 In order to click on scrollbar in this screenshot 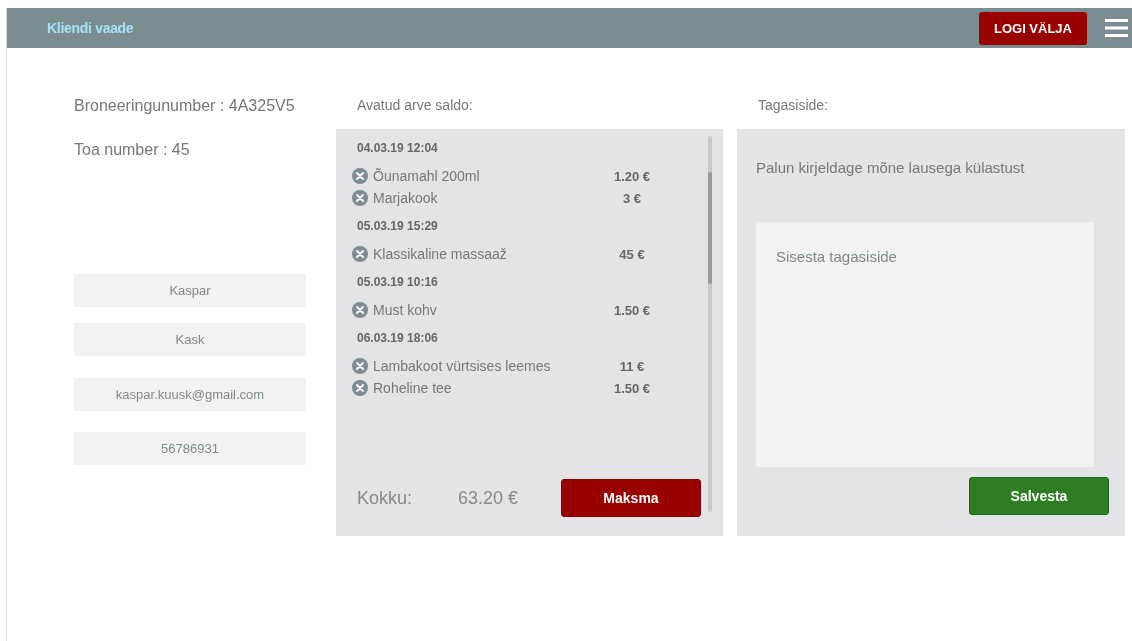, I will do `click(710, 324)`.